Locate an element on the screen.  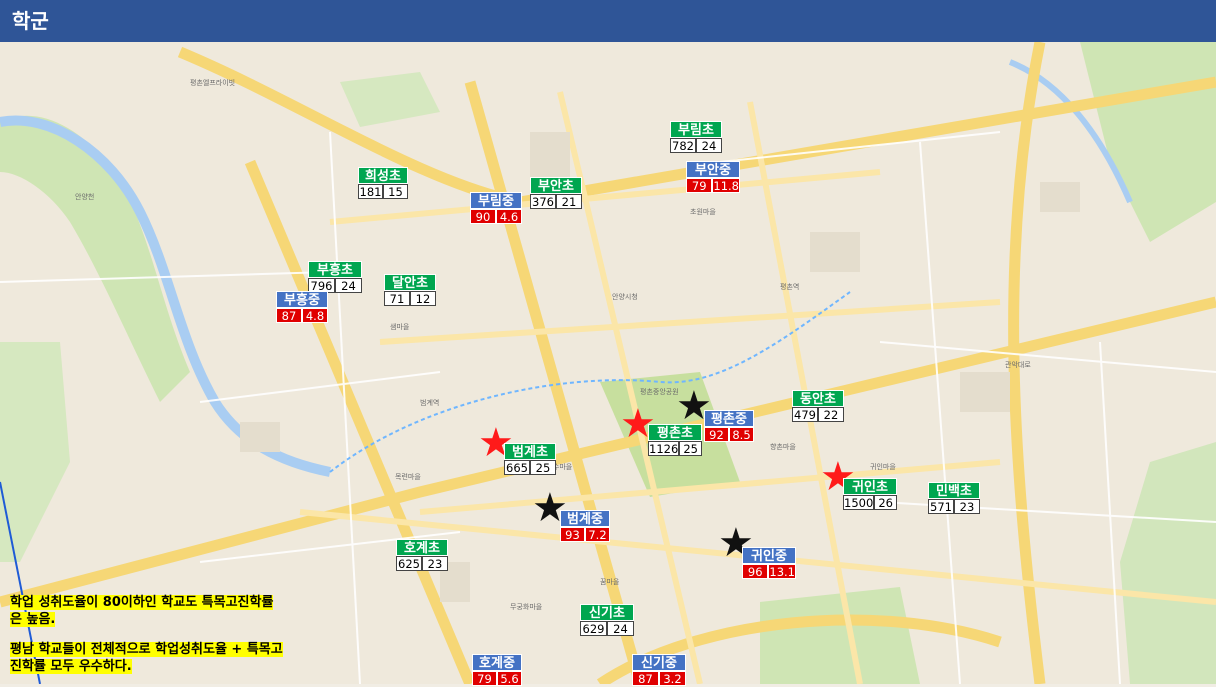
school-label-gwiin-middle: 귀인중 96 13.1 is located at coordinates (769, 563).